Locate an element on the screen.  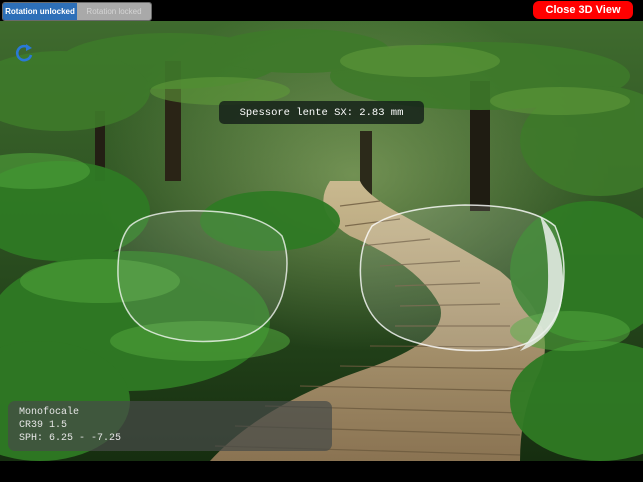
lens-thickness-label: Spessore lente SX: 2.83 mm is located at coordinates (321, 112).